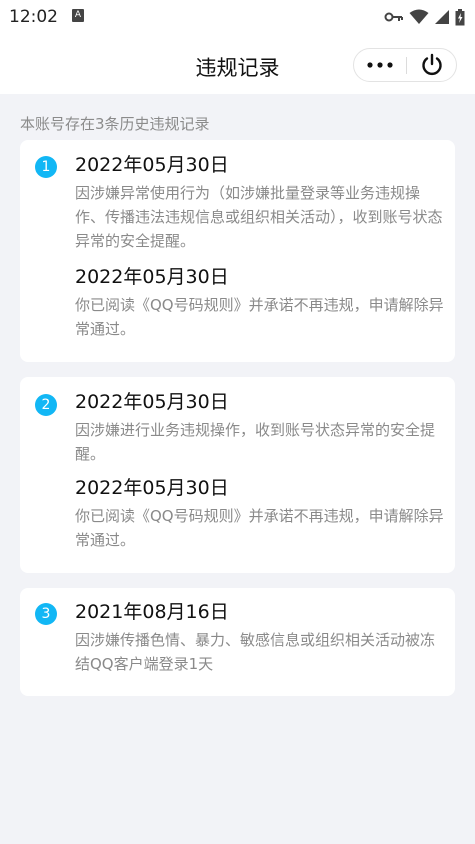  I want to click on status-icons, so click(424, 17).